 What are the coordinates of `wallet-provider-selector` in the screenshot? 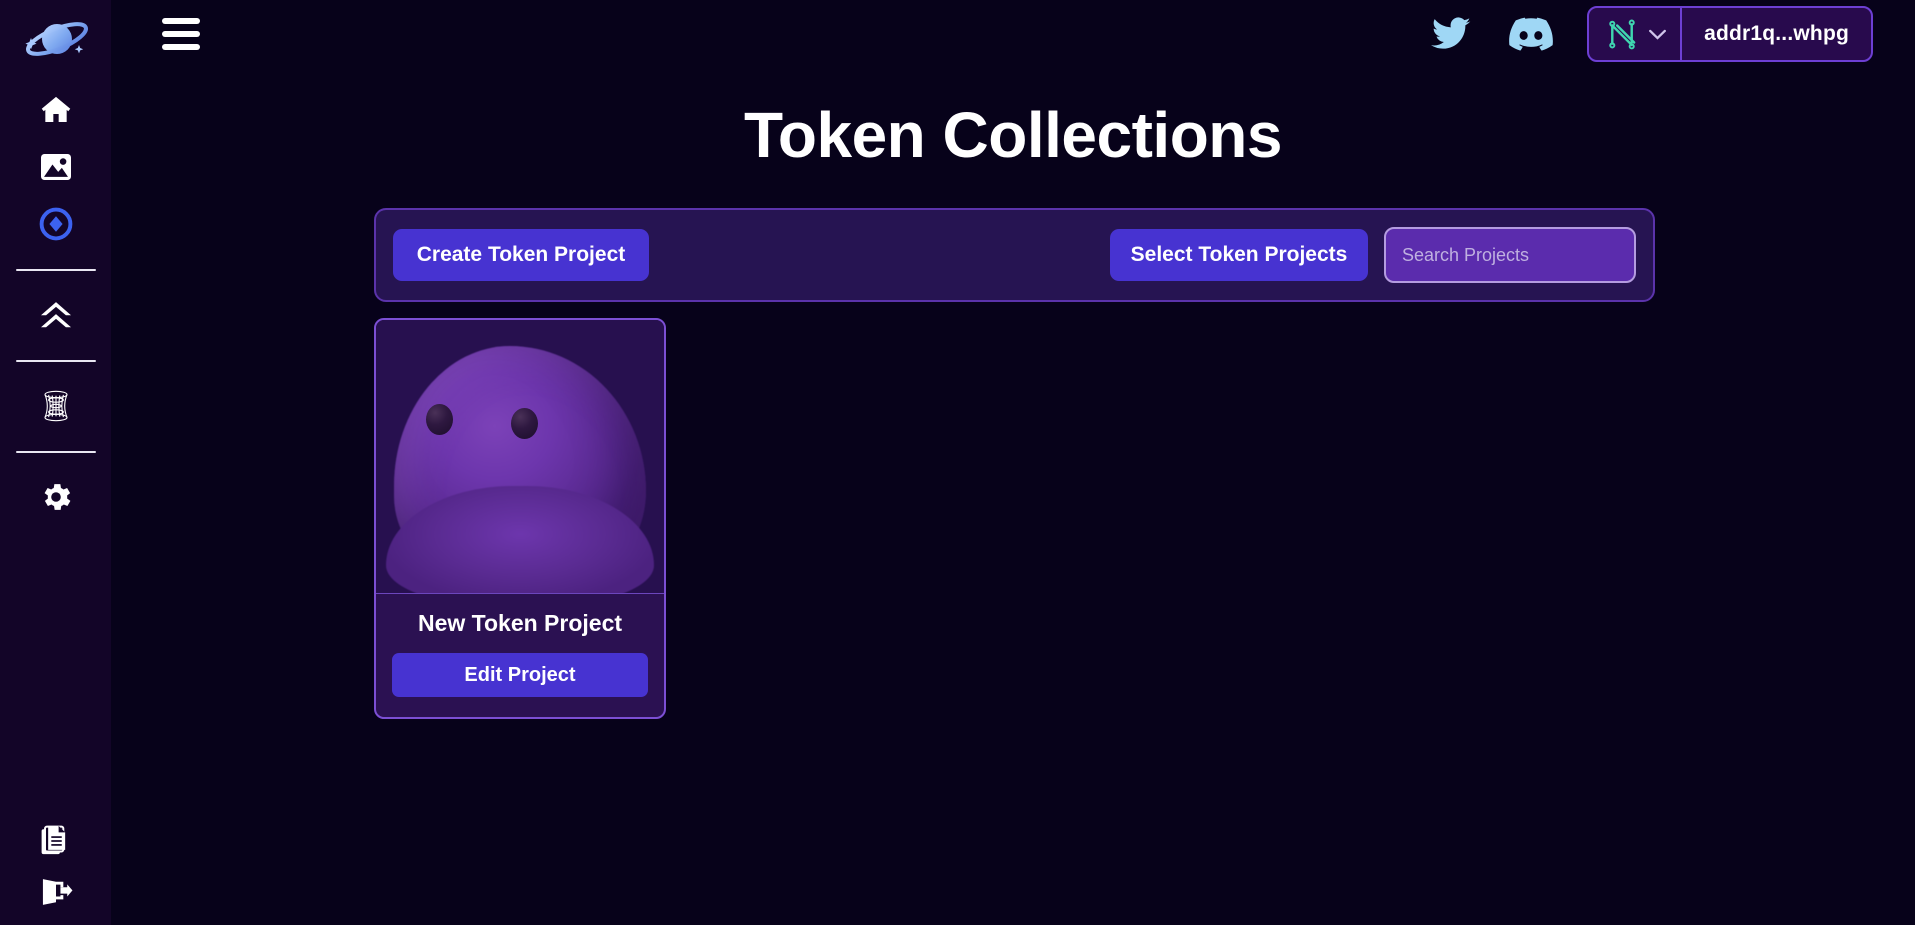 It's located at (1636, 34).